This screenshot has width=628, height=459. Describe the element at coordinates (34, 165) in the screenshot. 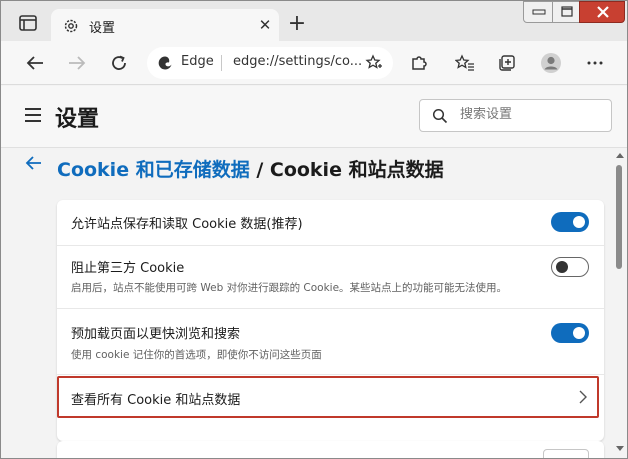

I see `back-arrow-icon` at that location.